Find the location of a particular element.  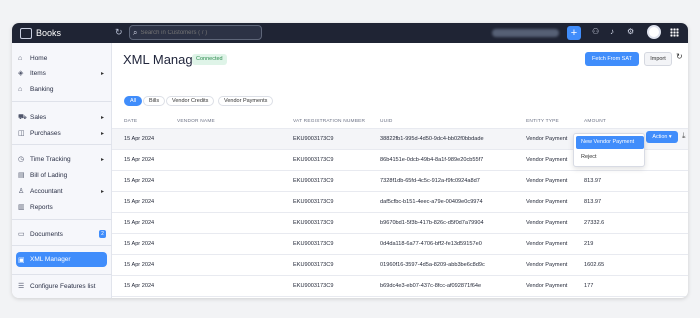

sidebar-item-home: ⌂ Home is located at coordinates (62, 58).